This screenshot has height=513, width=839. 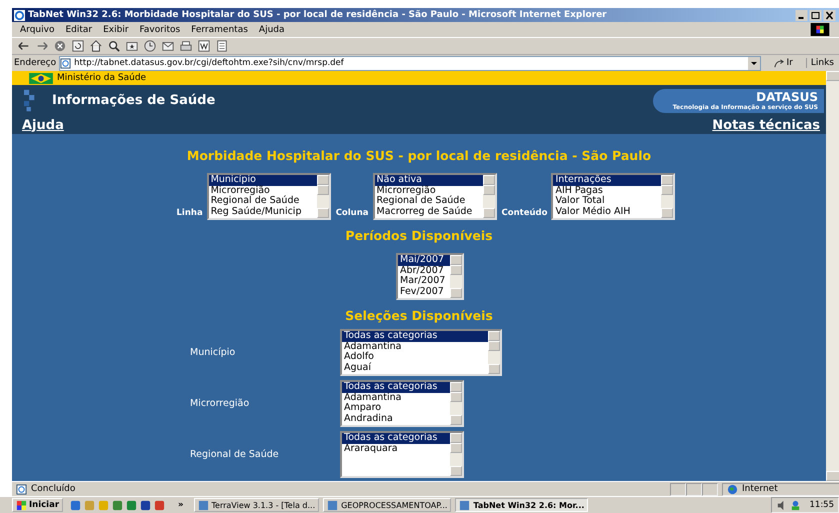 I want to click on menu-item: Arquivo, so click(x=37, y=29).